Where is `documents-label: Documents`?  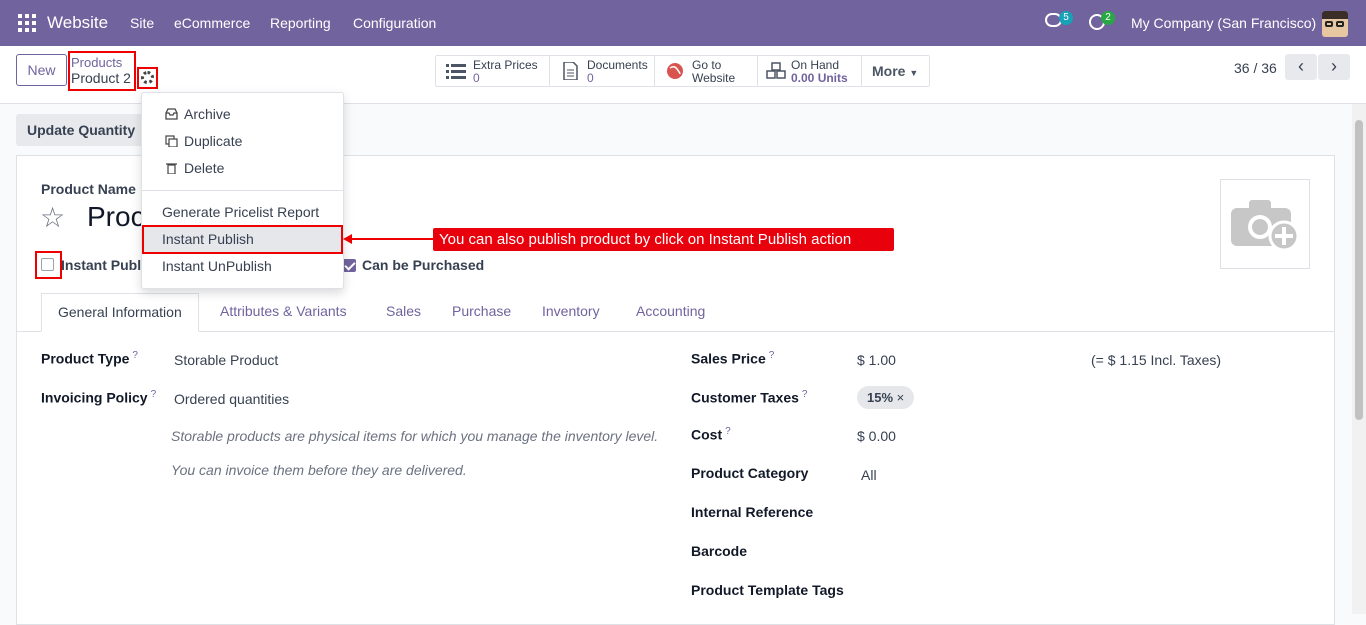 documents-label: Documents is located at coordinates (617, 65).